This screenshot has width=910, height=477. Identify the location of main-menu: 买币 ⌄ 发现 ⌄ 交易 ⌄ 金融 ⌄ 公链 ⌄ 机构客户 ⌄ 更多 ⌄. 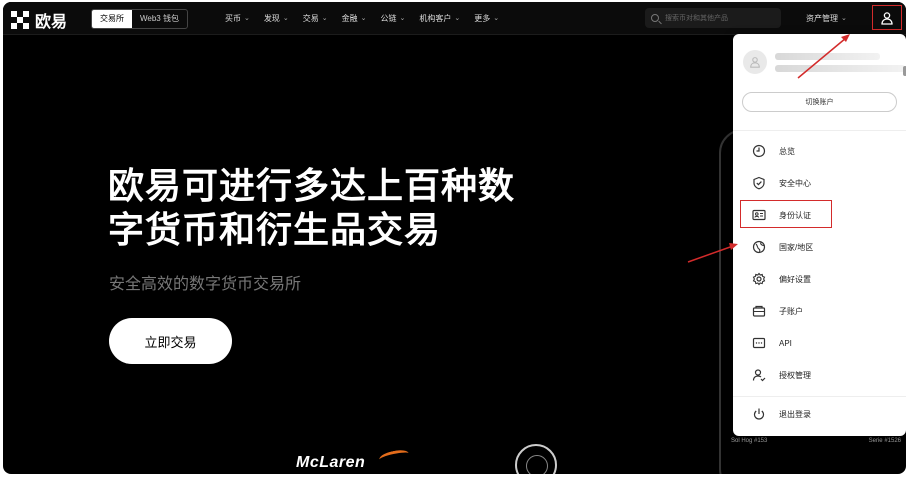
(362, 18).